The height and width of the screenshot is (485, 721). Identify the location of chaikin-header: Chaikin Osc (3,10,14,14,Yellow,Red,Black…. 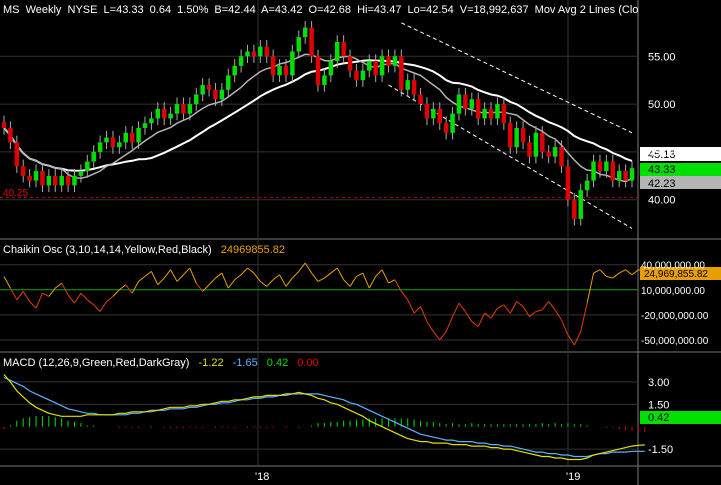
(144, 250).